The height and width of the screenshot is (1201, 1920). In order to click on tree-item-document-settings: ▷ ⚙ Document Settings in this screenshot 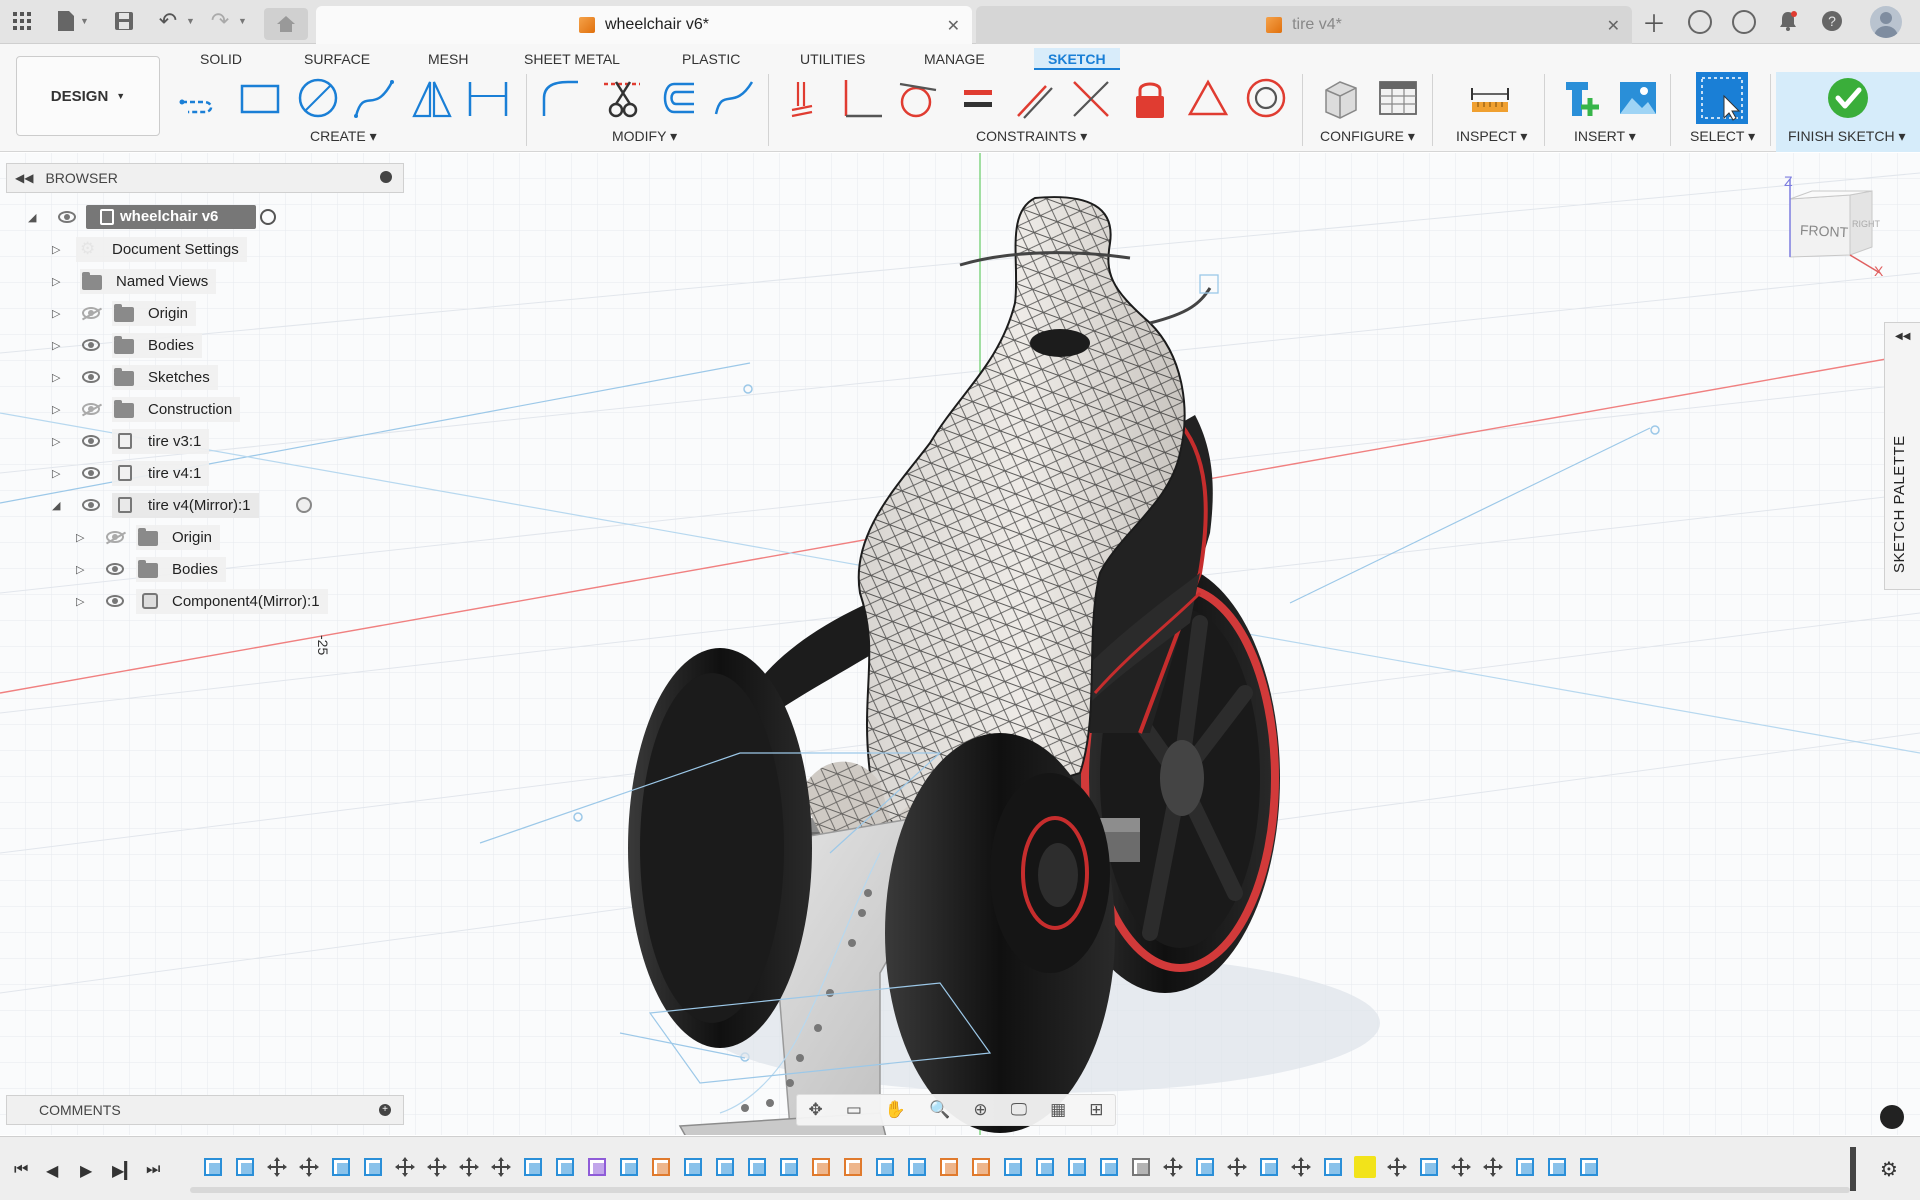, I will do `click(205, 249)`.